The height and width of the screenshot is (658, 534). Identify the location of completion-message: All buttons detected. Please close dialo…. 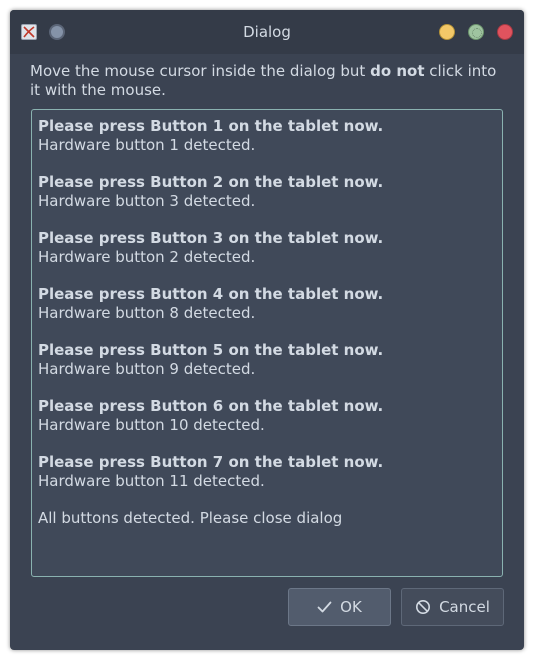
(190, 518).